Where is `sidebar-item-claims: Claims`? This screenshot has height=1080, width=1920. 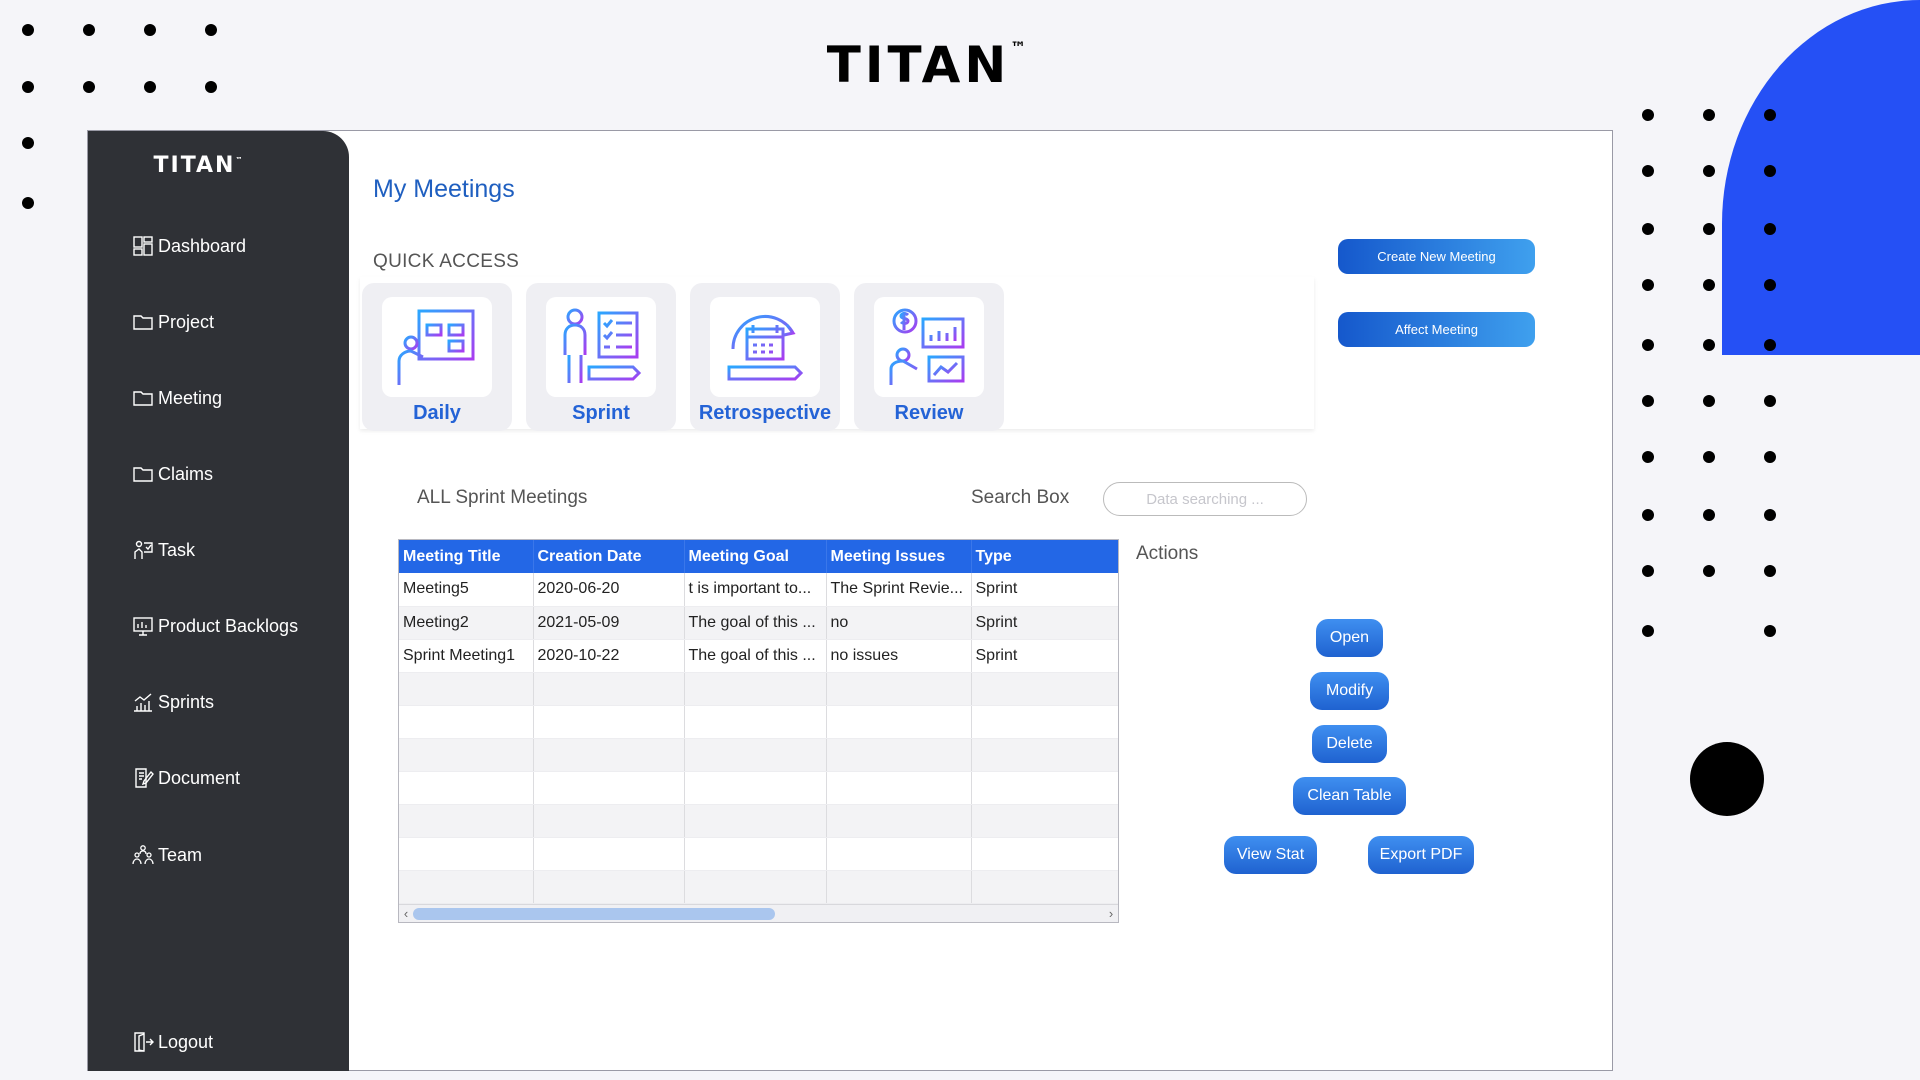 sidebar-item-claims: Claims is located at coordinates (172, 474).